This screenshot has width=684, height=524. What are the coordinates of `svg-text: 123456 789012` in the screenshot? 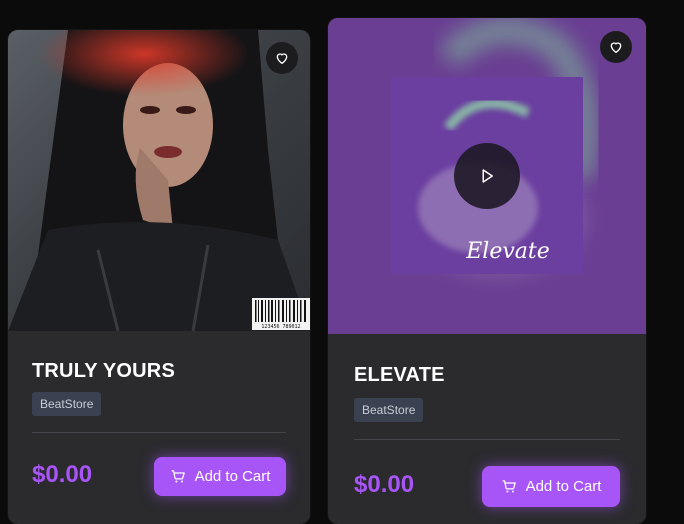 It's located at (280, 327).